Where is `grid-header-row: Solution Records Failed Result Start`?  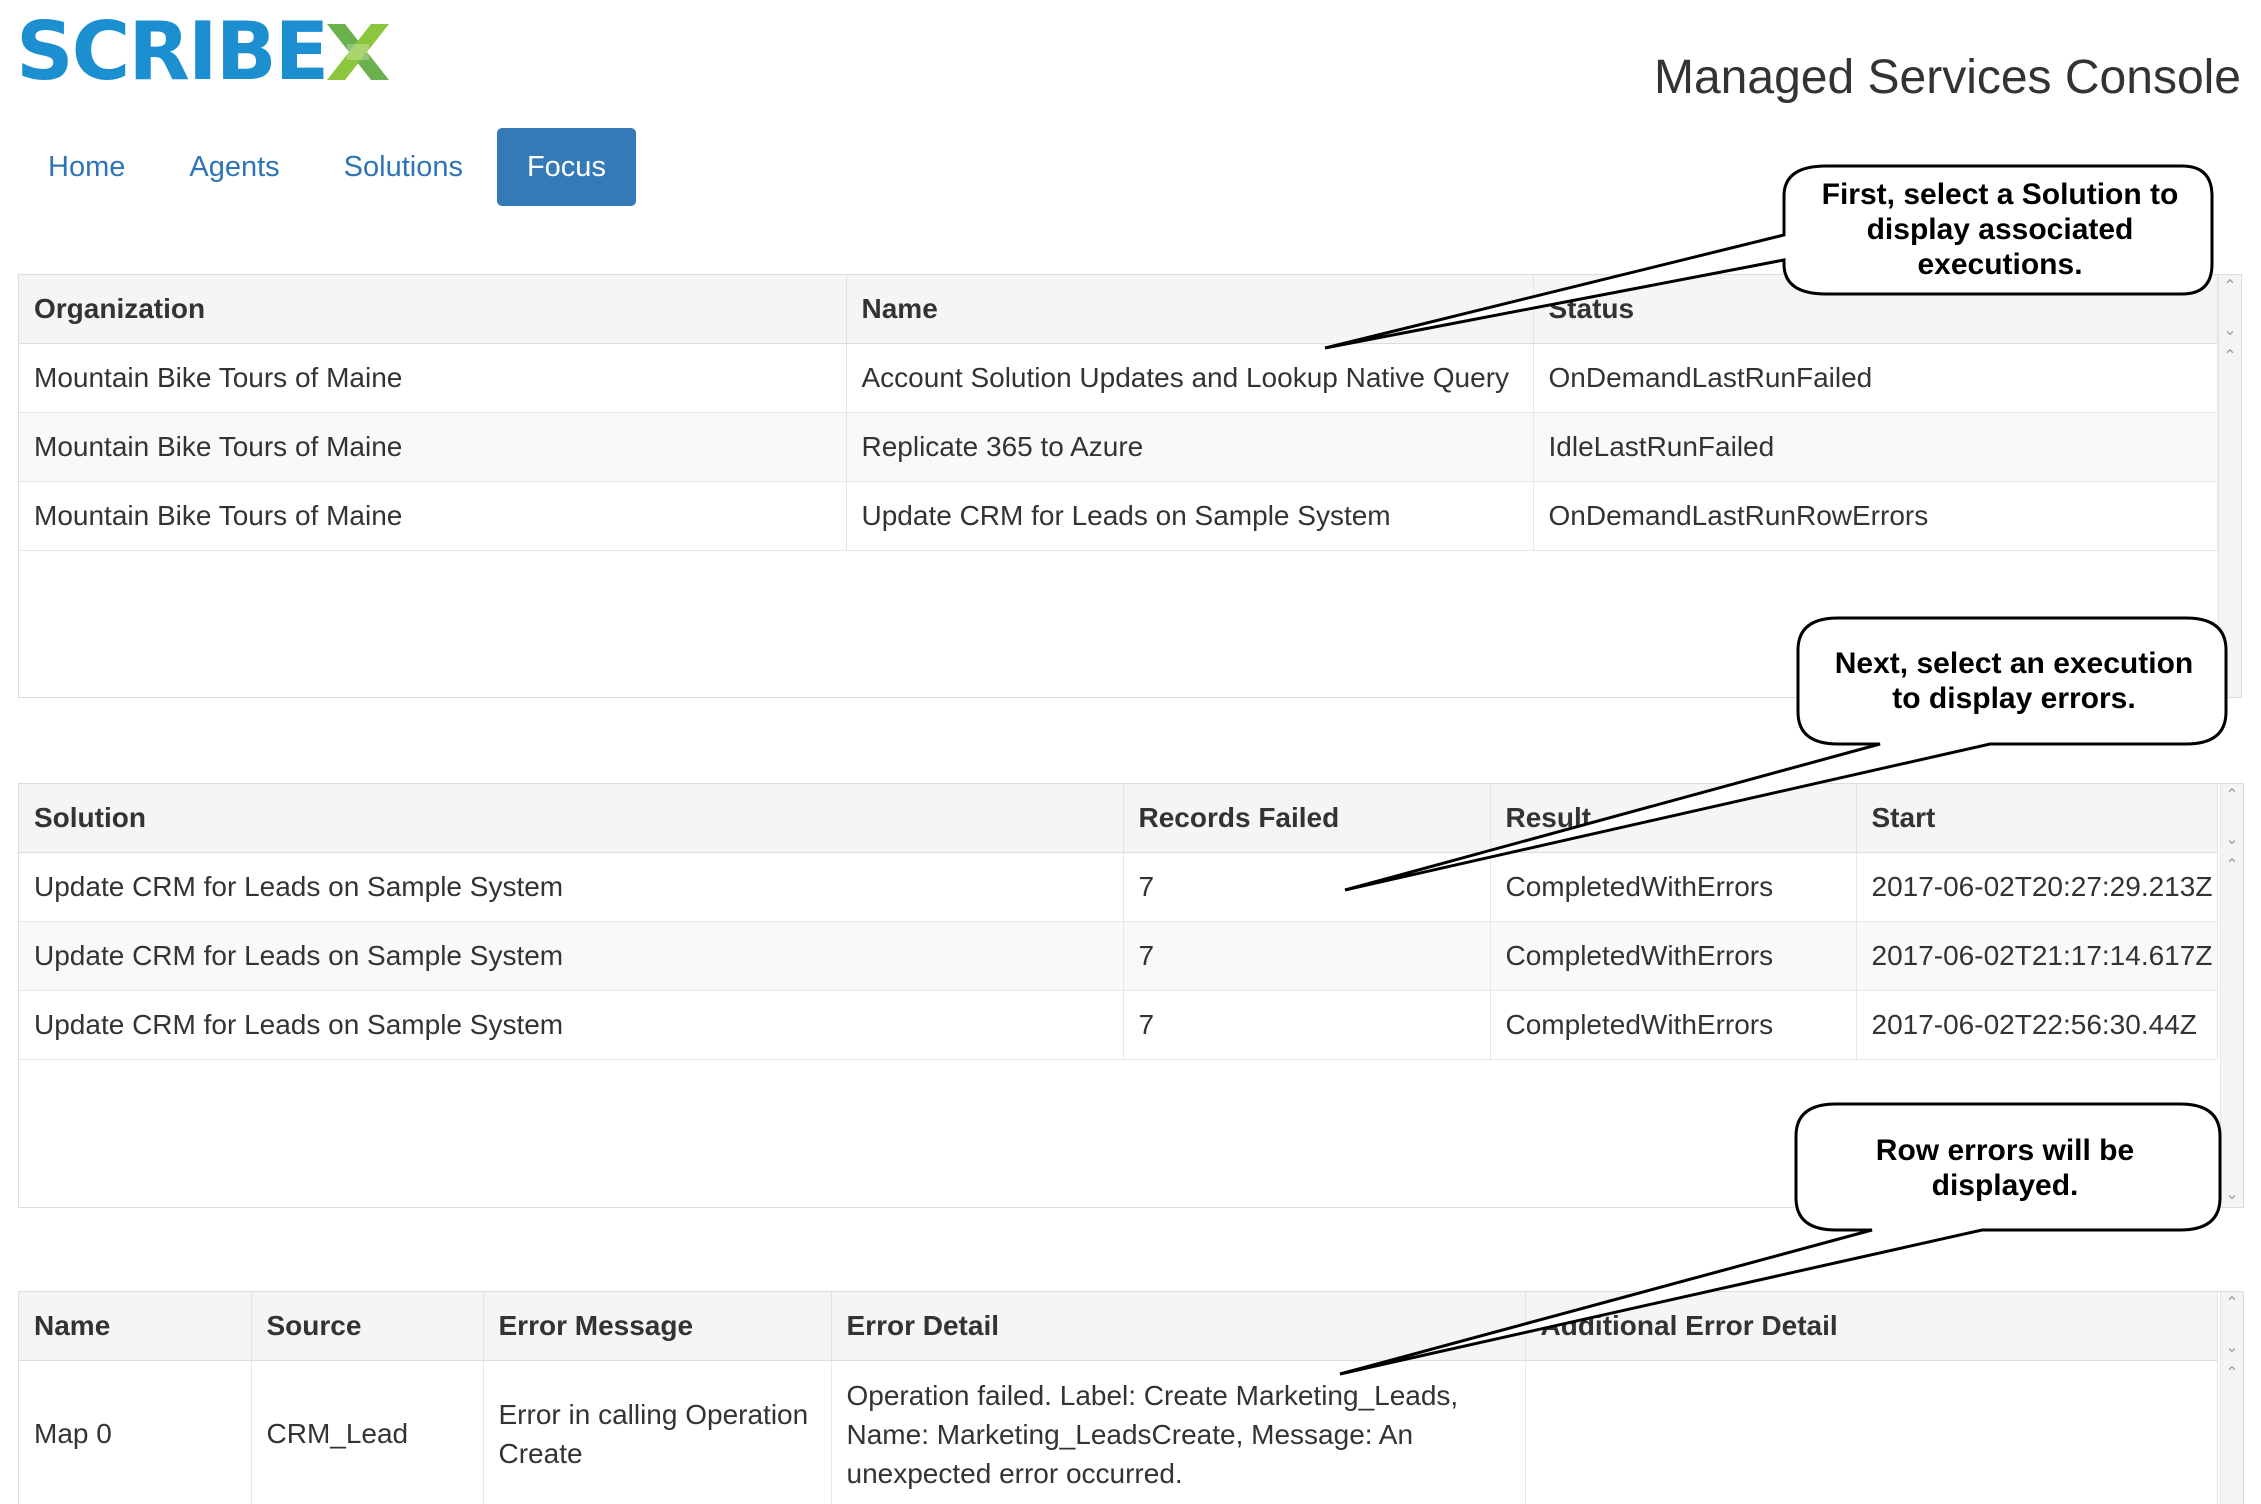
grid-header-row: Solution Records Failed Result Start is located at coordinates (1118, 818).